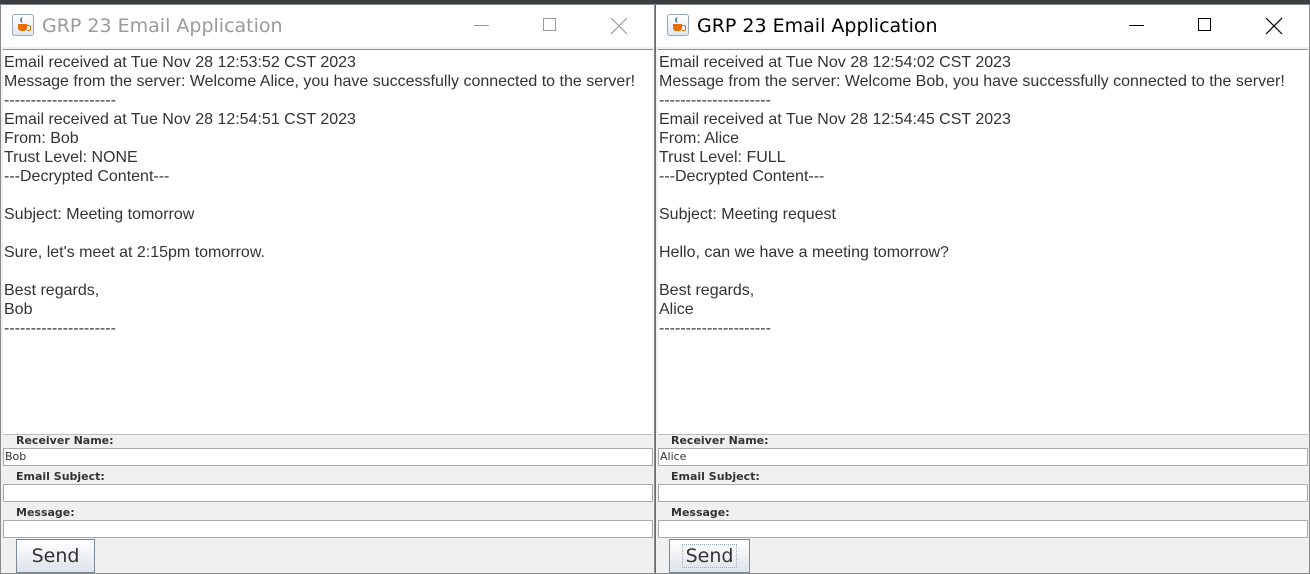 The height and width of the screenshot is (574, 1310). What do you see at coordinates (328, 457) in the screenshot?
I see `receiver-name-input: Bob` at bounding box center [328, 457].